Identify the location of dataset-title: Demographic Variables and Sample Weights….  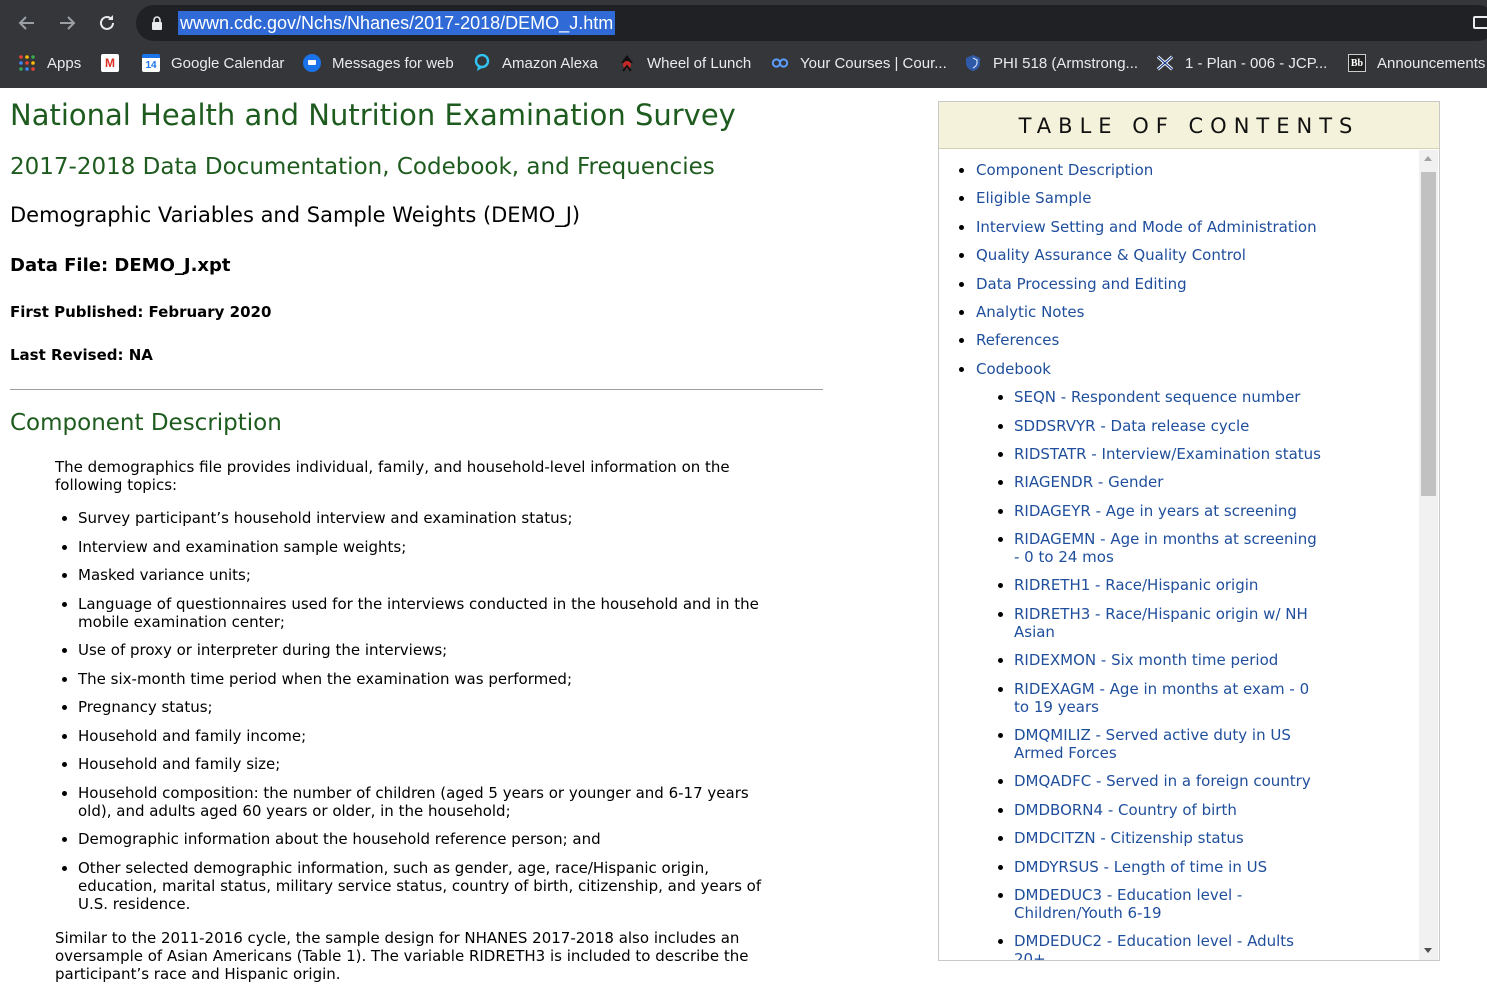
(295, 215).